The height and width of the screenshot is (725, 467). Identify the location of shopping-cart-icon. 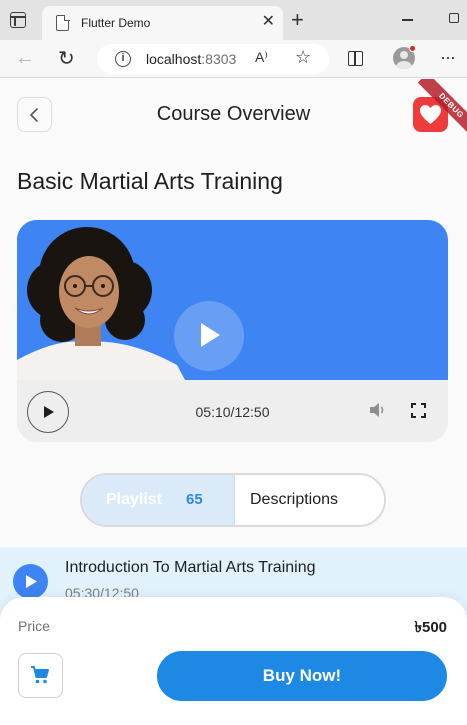
(40, 675).